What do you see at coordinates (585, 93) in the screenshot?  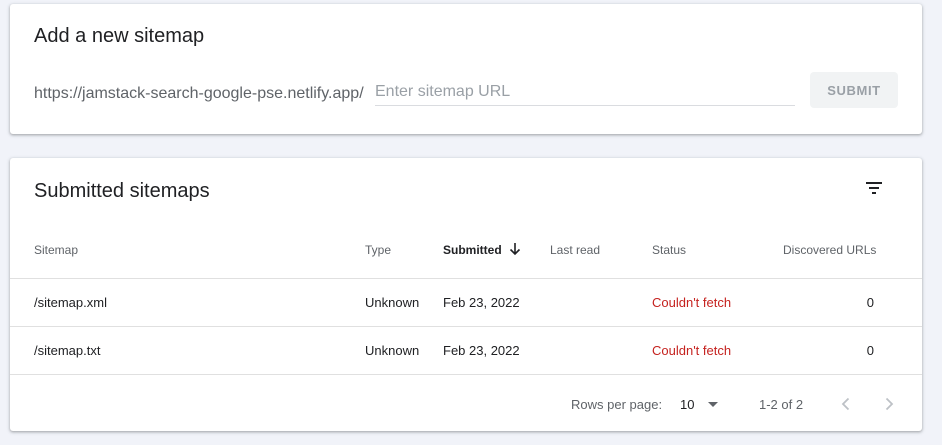 I see `sitemap-url-input` at bounding box center [585, 93].